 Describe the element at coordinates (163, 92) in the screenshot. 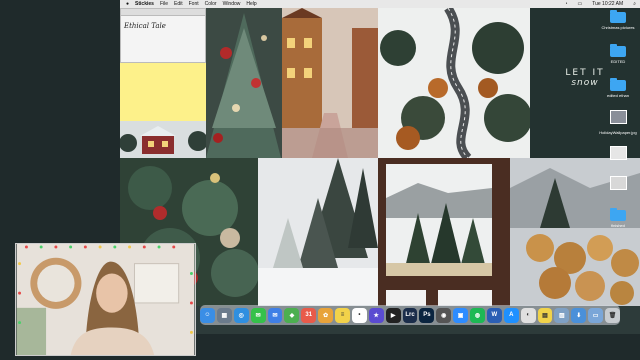

I see `yellow-sticky-note` at that location.